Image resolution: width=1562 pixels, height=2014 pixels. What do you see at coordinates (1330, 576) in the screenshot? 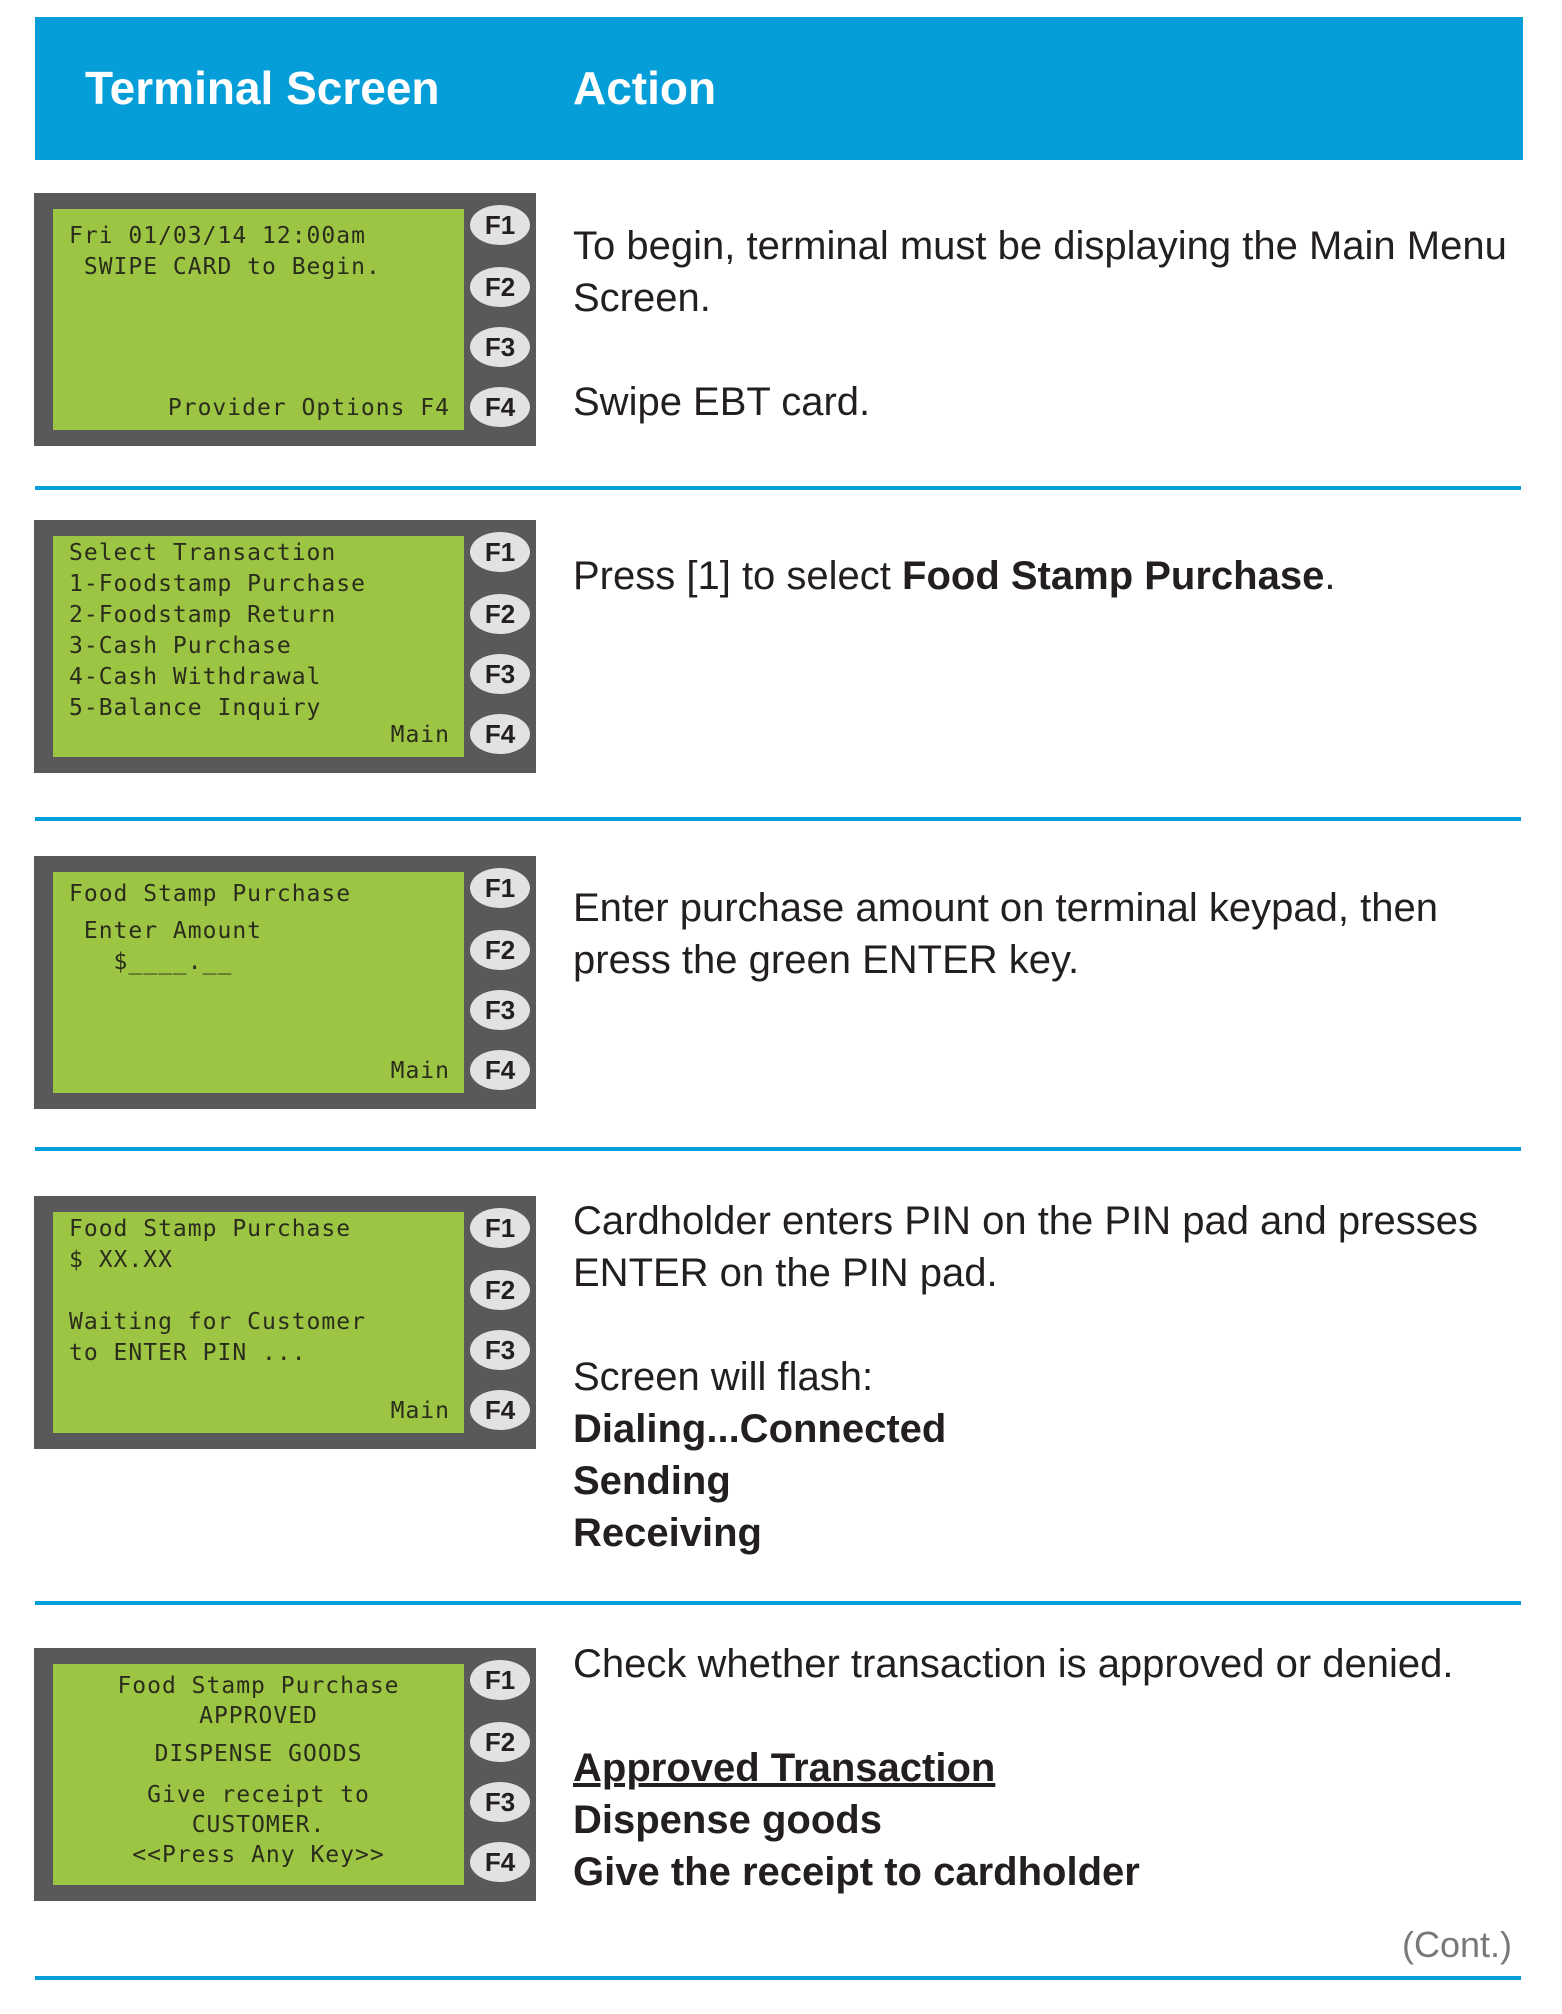
I see `action-text-suffix: .` at bounding box center [1330, 576].